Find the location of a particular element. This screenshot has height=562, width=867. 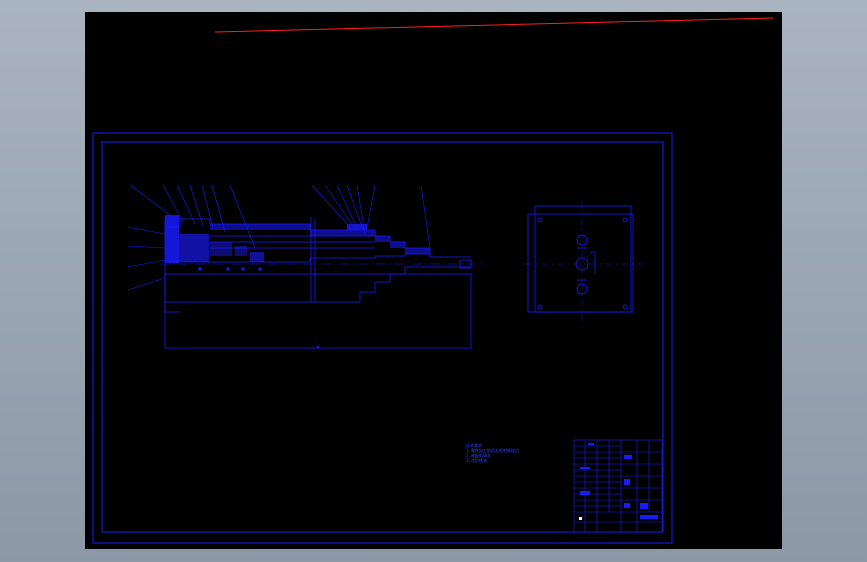

section-view is located at coordinates (318, 283).